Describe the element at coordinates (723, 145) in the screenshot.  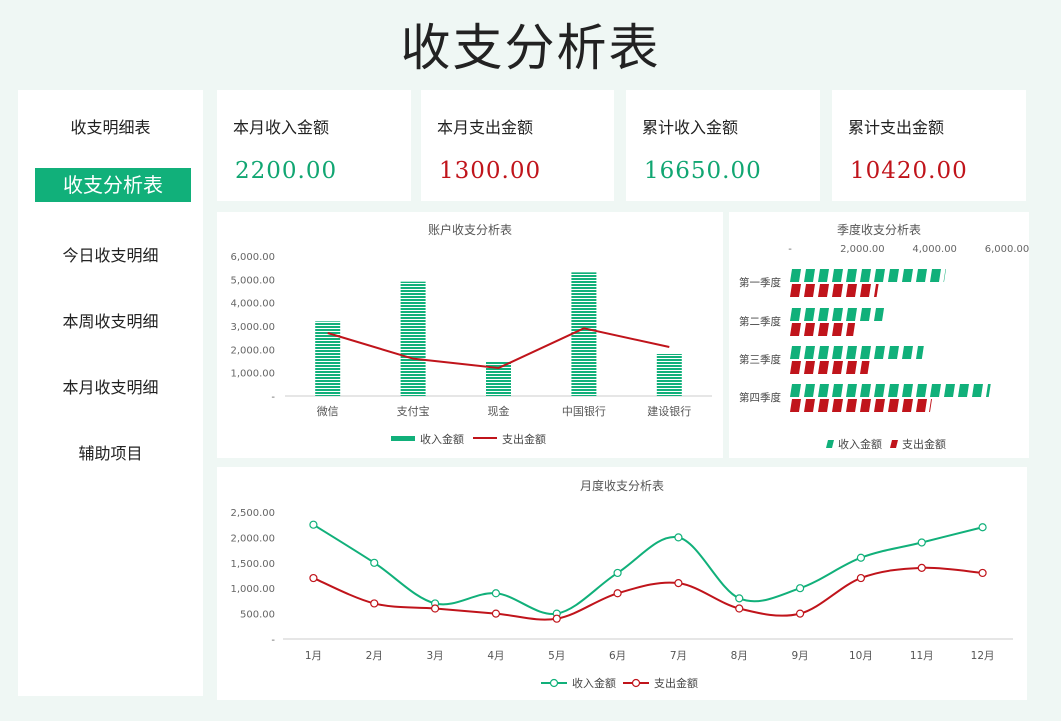
I see `kpi-card-total-income: 累计收入金额 16650.00` at that location.